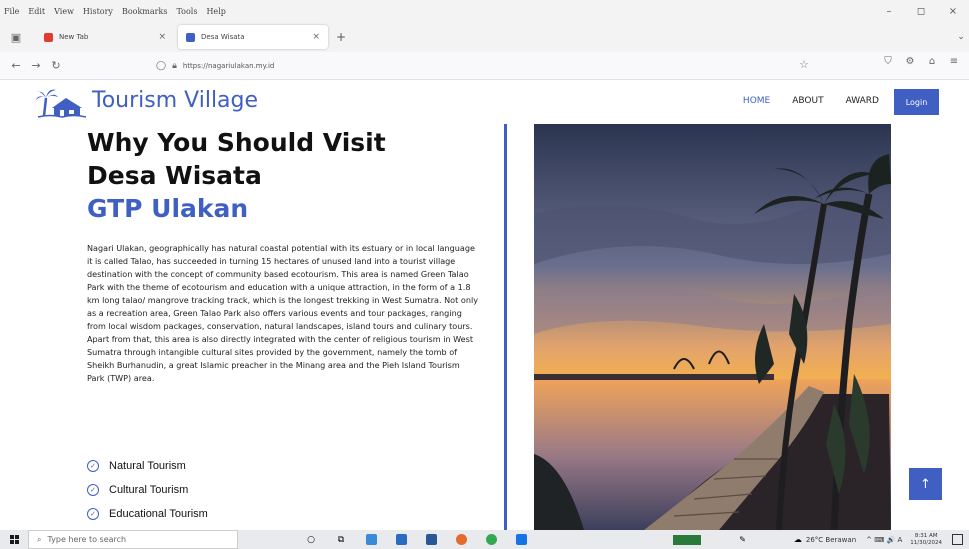  I want to click on widgets-icon, so click(371, 540).